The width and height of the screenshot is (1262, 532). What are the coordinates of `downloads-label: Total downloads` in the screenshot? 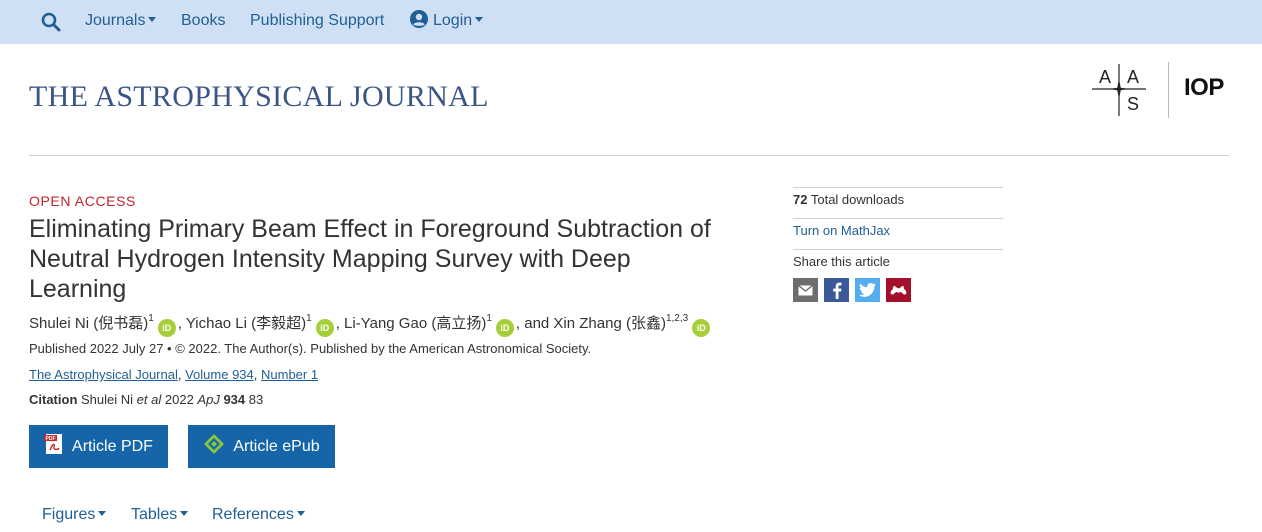 It's located at (857, 199).